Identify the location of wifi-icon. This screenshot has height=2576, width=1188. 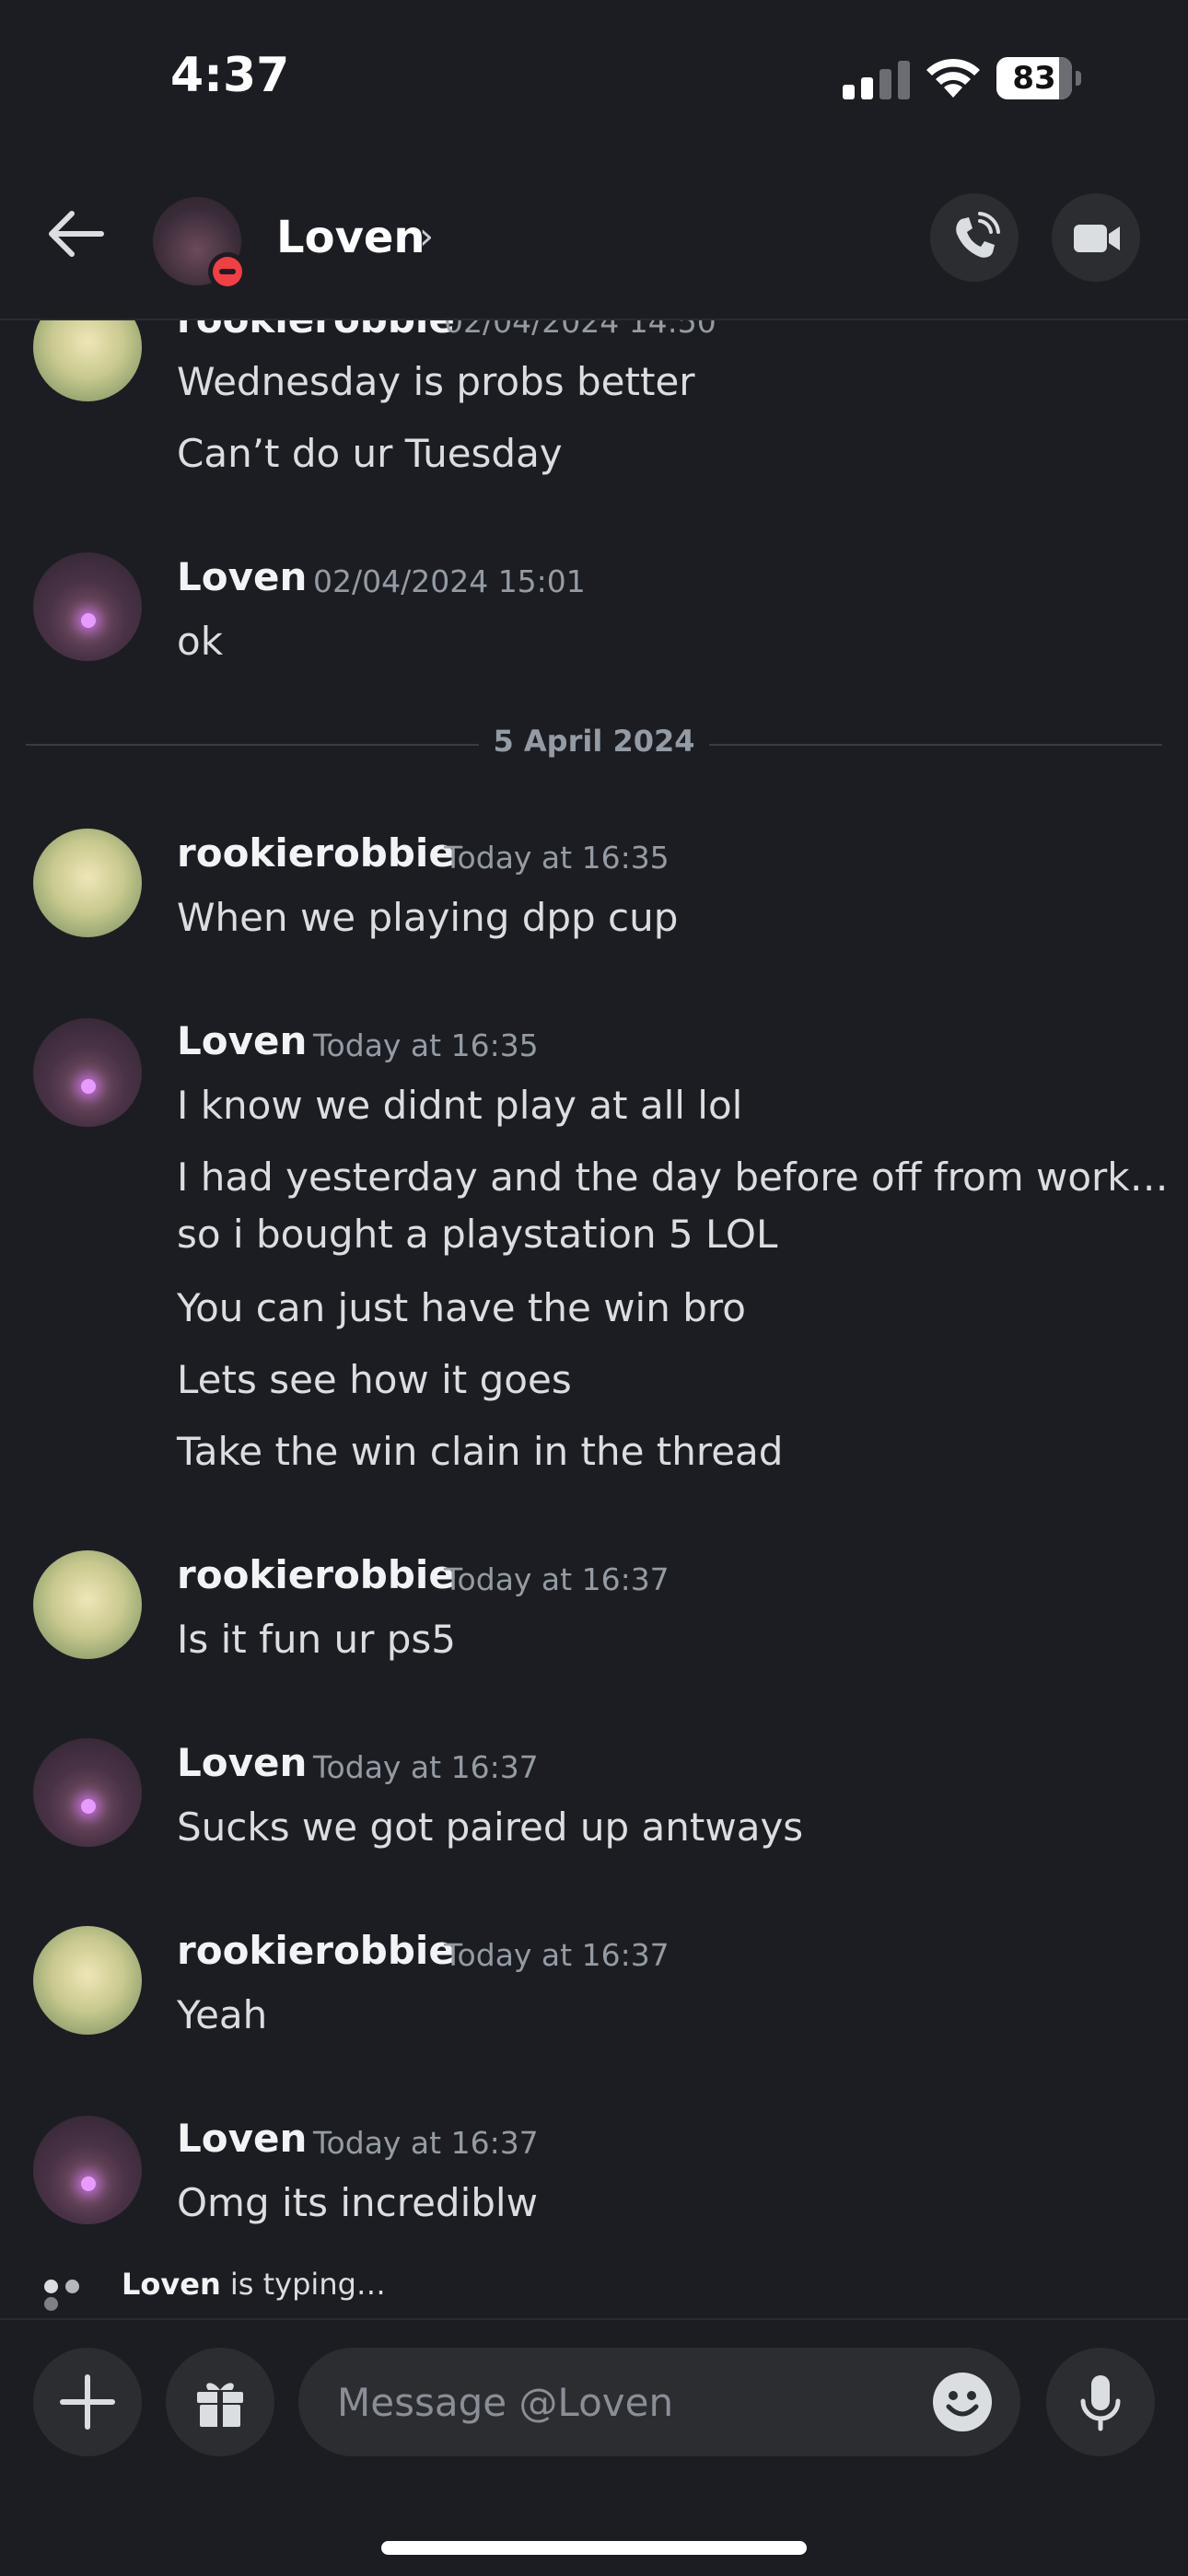
(953, 78).